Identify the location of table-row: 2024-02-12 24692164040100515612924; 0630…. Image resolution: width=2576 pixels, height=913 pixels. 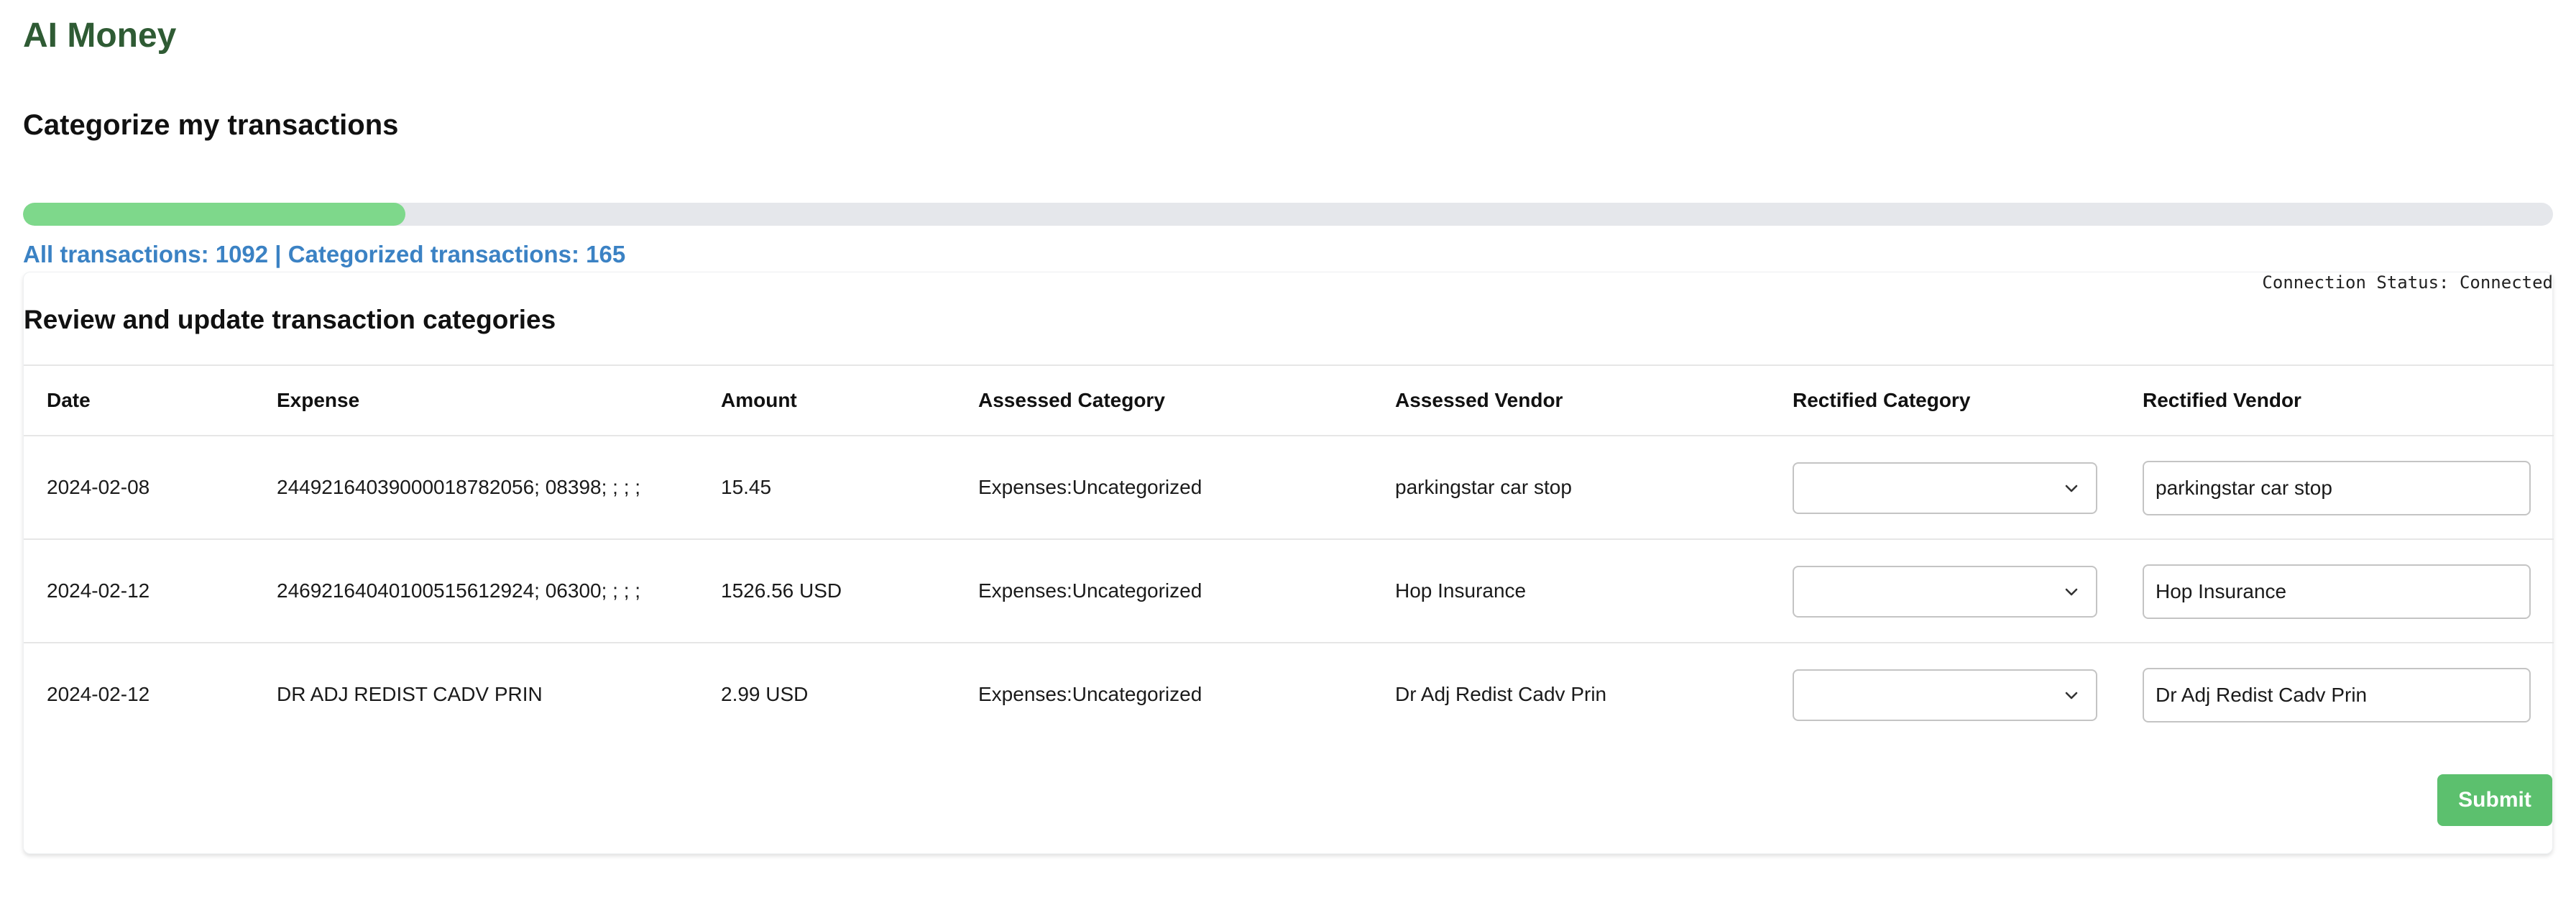
(1289, 590).